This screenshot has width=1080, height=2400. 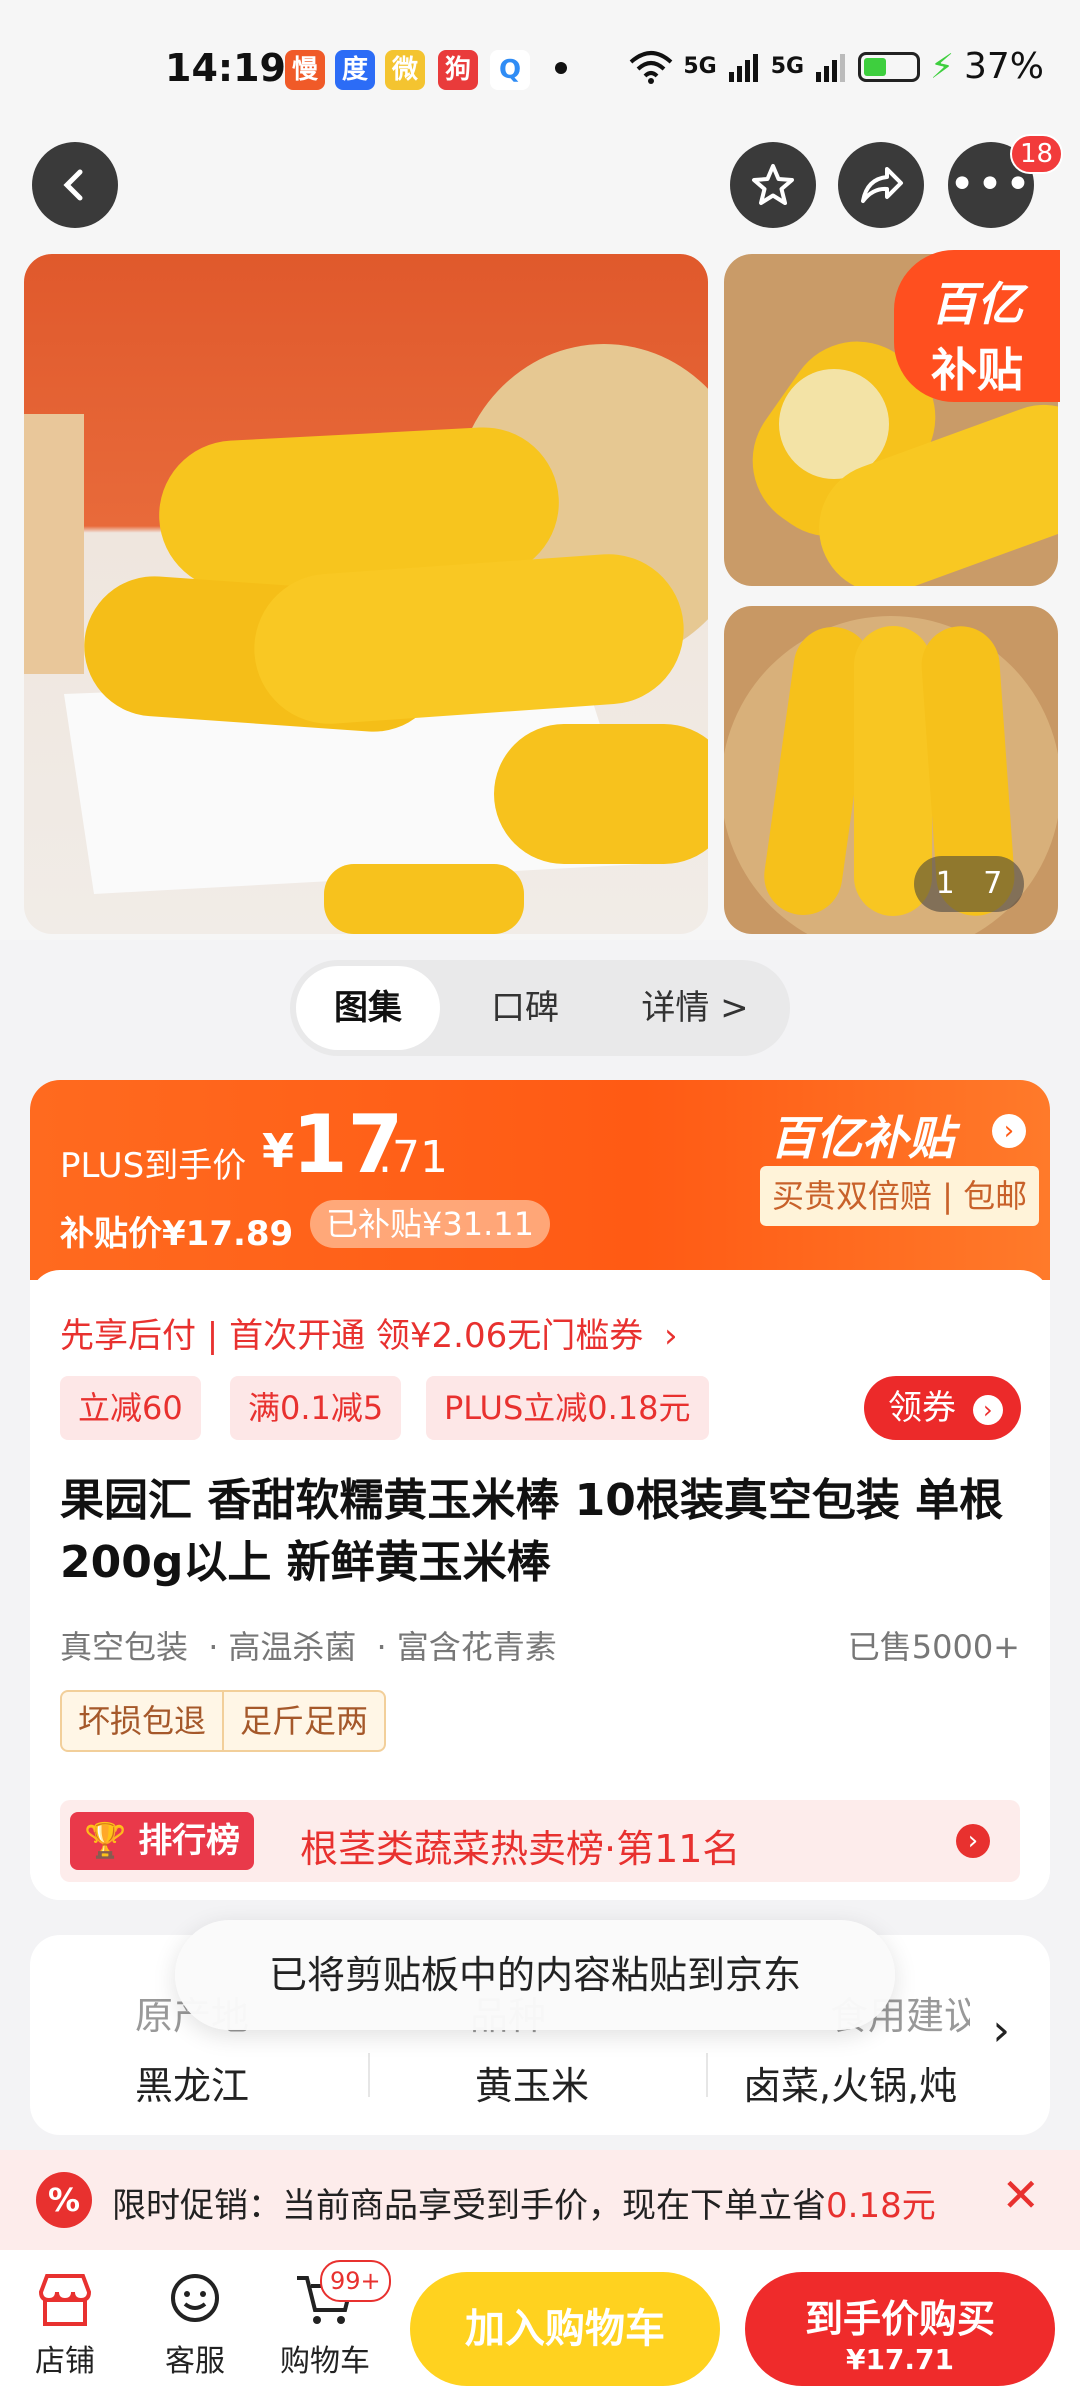 I want to click on discount-icon: %, so click(x=64, y=2200).